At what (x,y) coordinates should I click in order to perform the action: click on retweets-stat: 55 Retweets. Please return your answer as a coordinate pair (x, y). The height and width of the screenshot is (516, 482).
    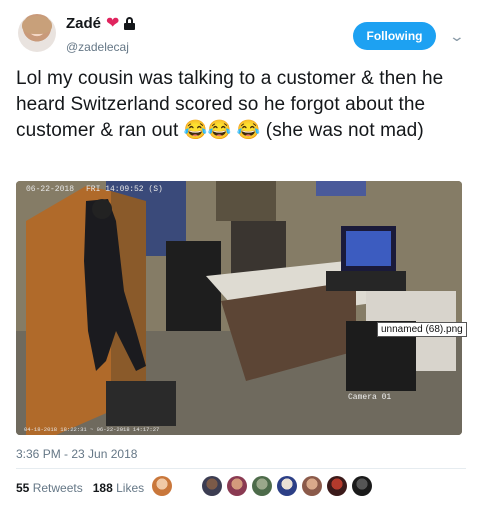
    Looking at the image, I should click on (49, 488).